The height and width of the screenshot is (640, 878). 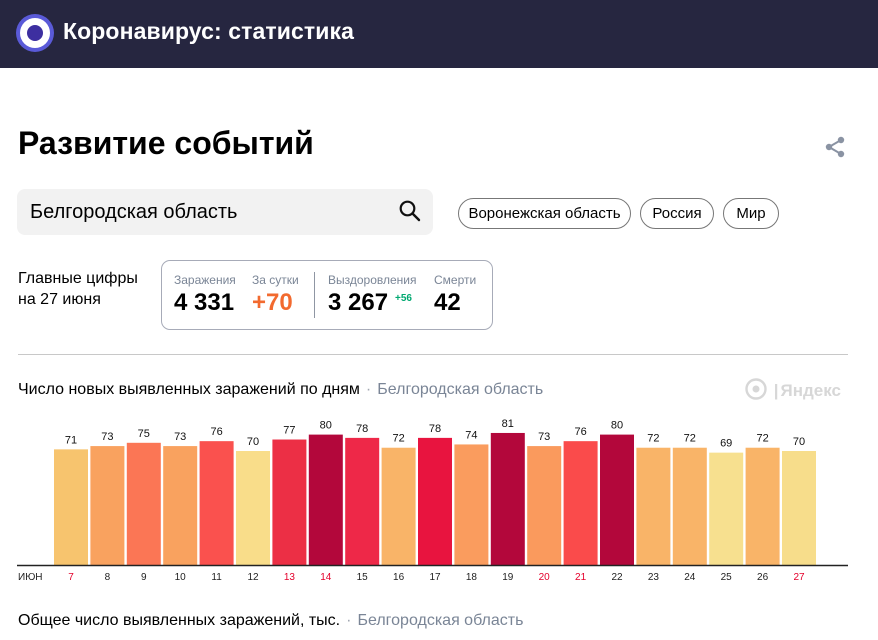 I want to click on daily-label: За сутки, so click(x=275, y=280).